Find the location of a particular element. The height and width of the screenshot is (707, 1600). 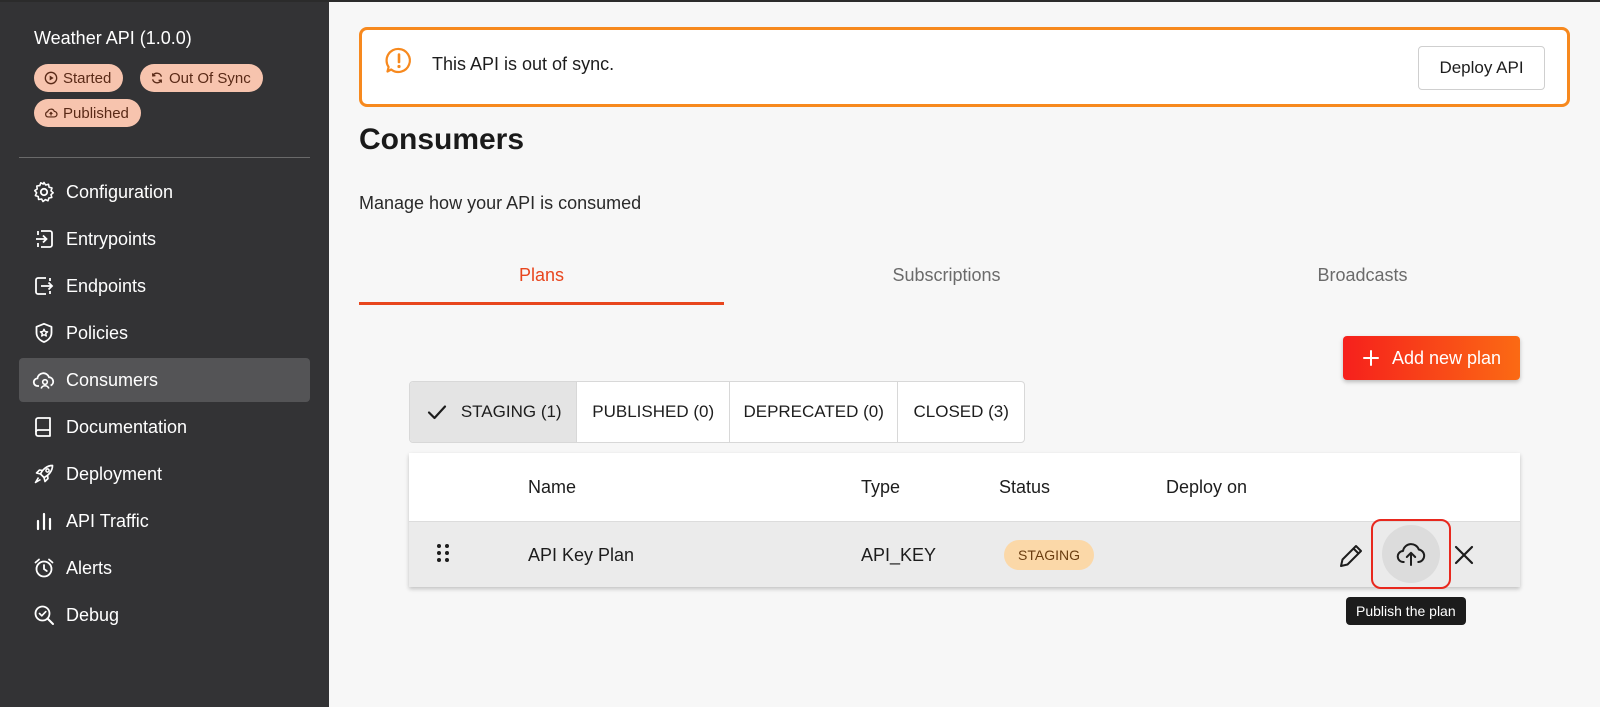

page-subtitle: Manage how your API is consumed is located at coordinates (500, 203).